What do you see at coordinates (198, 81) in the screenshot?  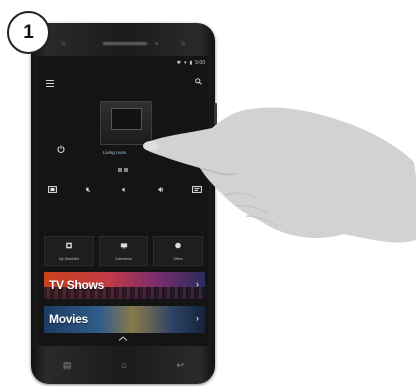 I see `search-icon` at bounding box center [198, 81].